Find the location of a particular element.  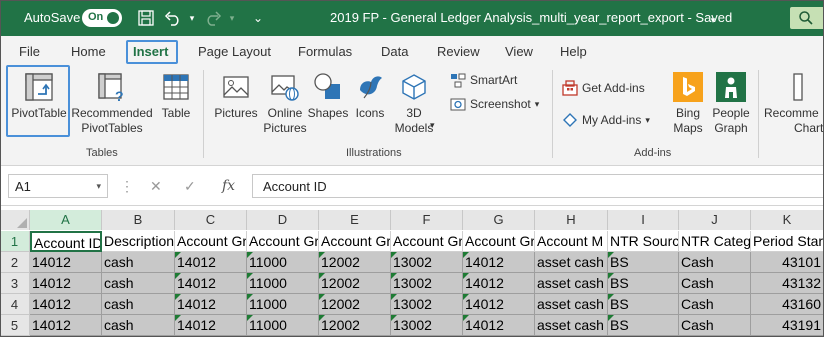

screenshot-dropdown-icon: ▾ is located at coordinates (537, 104).